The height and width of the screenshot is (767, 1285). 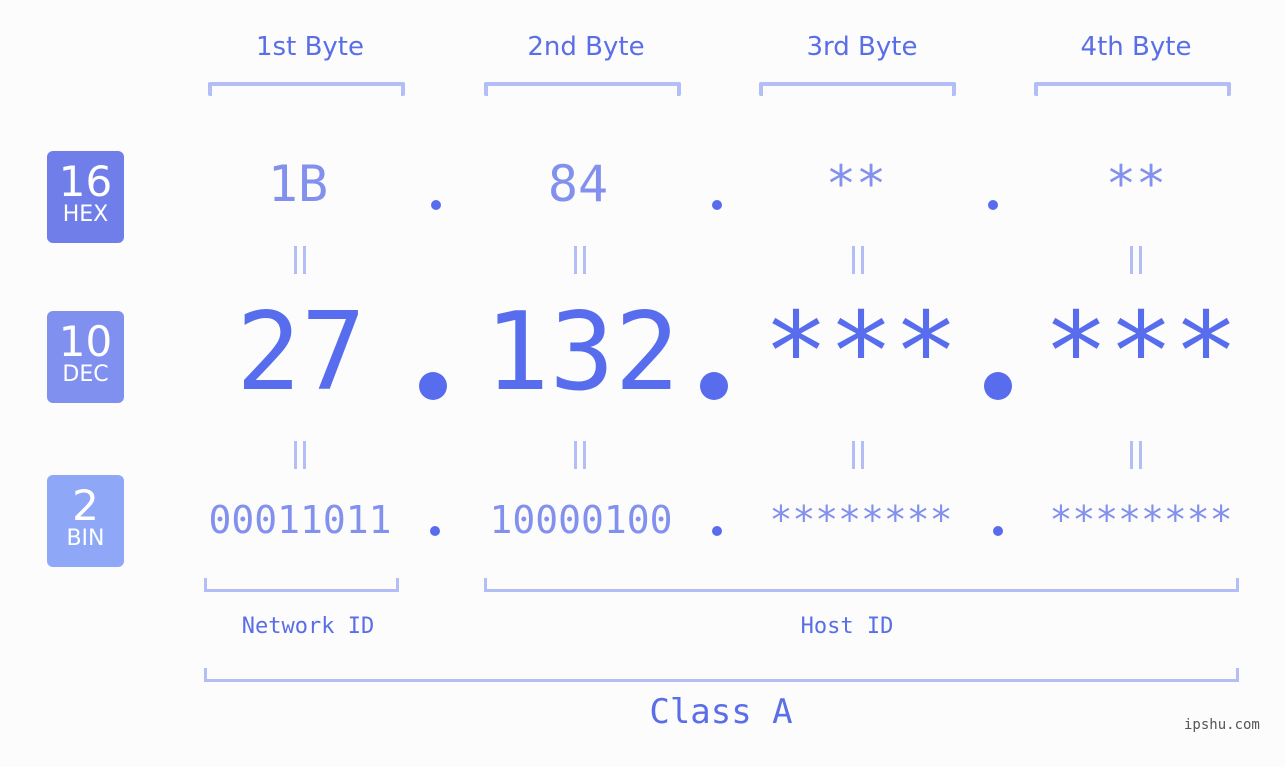 I want to click on bin-badge: 2 BIN, so click(x=85, y=521).